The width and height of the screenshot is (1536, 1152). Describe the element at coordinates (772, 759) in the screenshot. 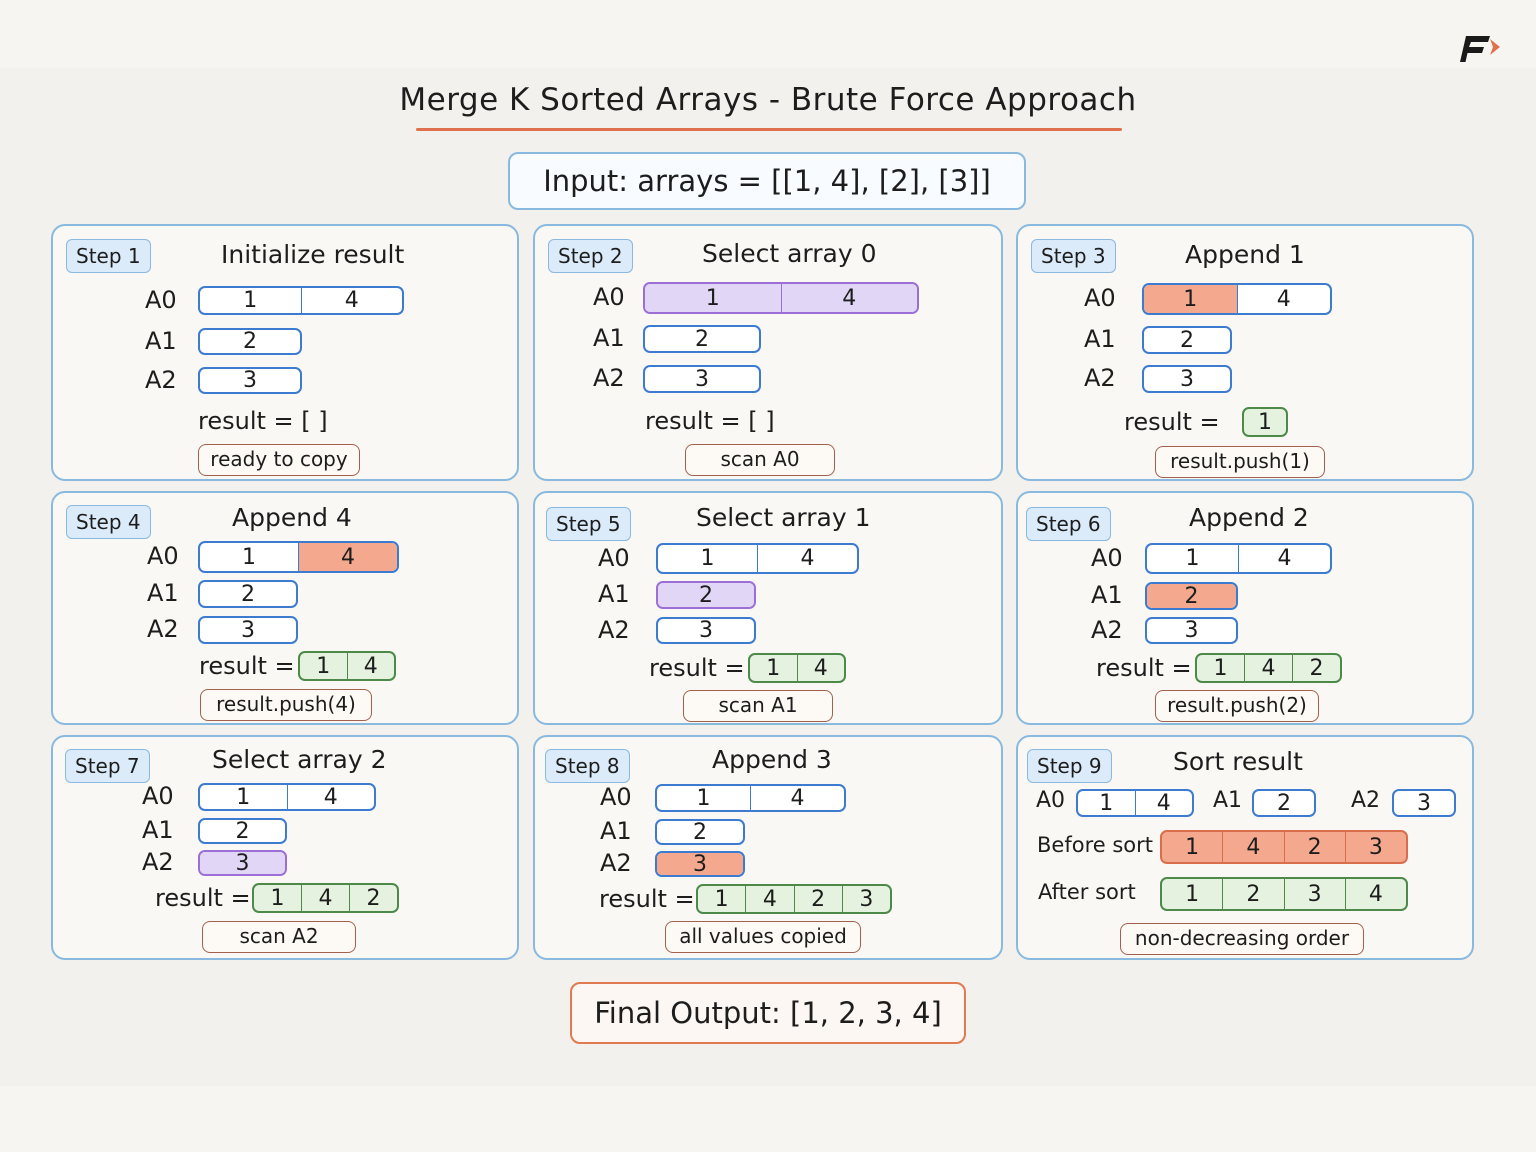

I see `step-title: Append 3` at that location.